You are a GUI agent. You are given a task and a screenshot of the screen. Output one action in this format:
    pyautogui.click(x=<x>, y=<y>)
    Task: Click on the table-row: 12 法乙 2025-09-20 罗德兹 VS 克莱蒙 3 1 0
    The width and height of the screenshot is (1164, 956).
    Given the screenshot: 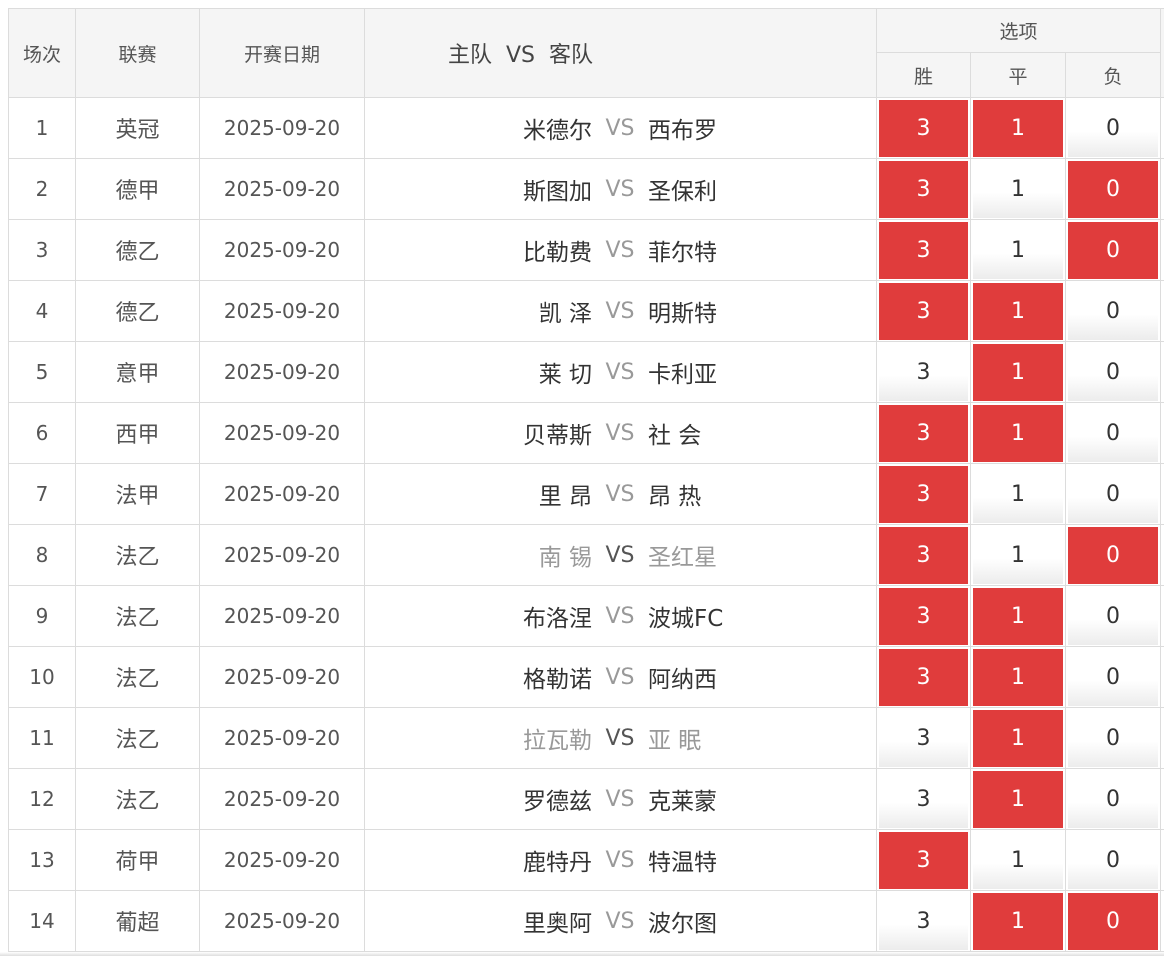 What is the action you would take?
    pyautogui.click(x=586, y=799)
    